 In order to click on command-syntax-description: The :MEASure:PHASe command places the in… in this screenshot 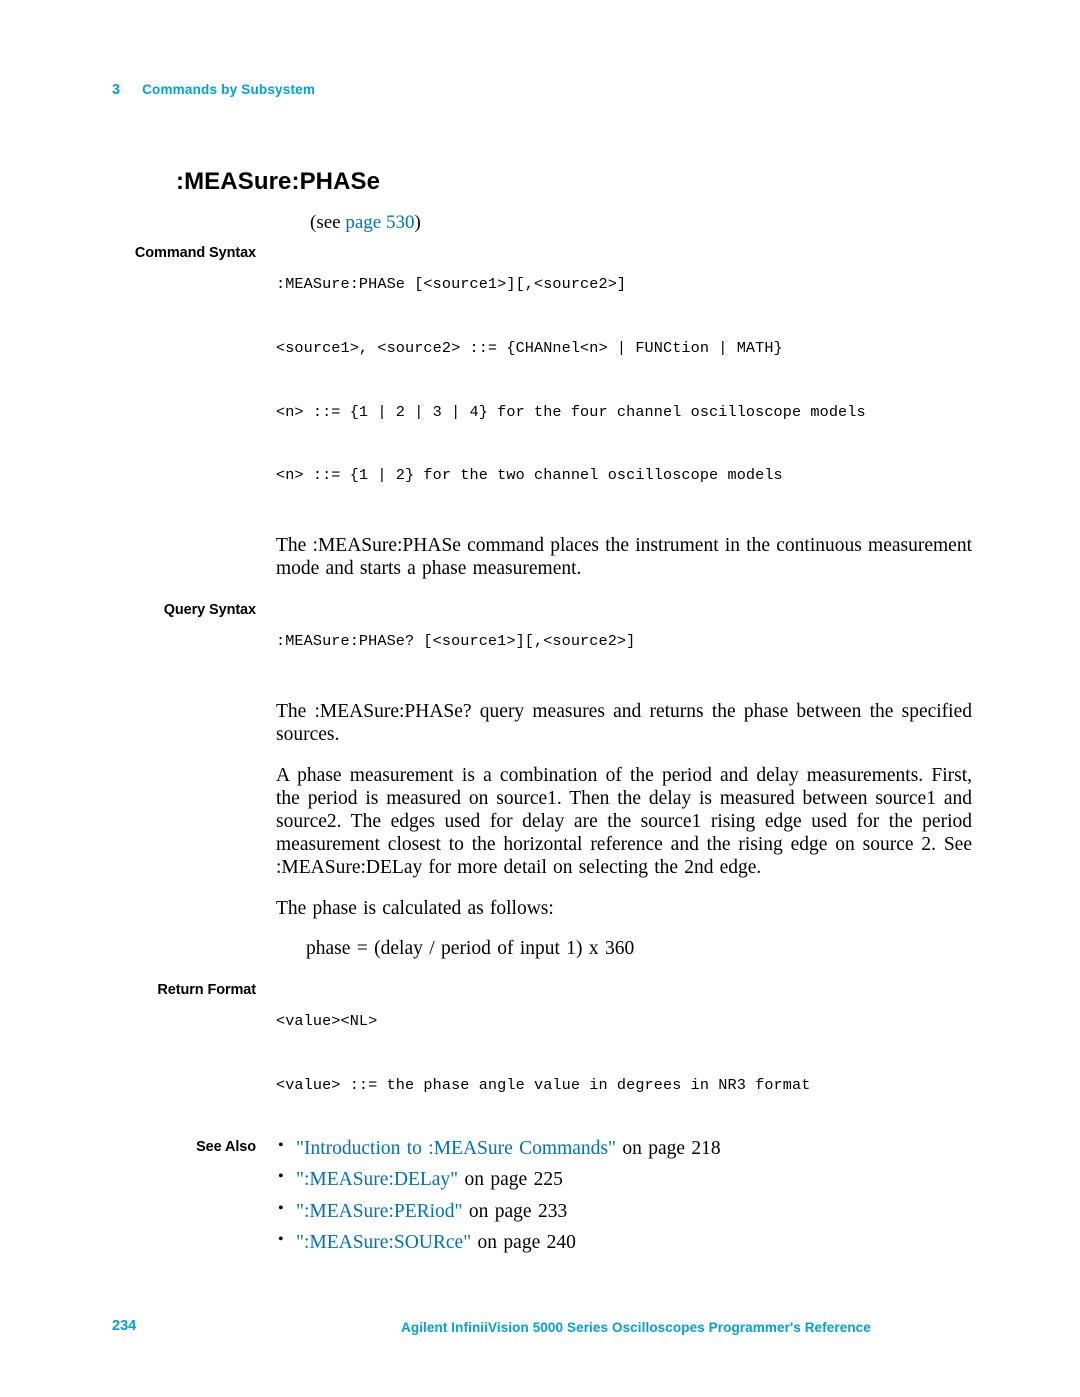, I will do `click(624, 557)`.